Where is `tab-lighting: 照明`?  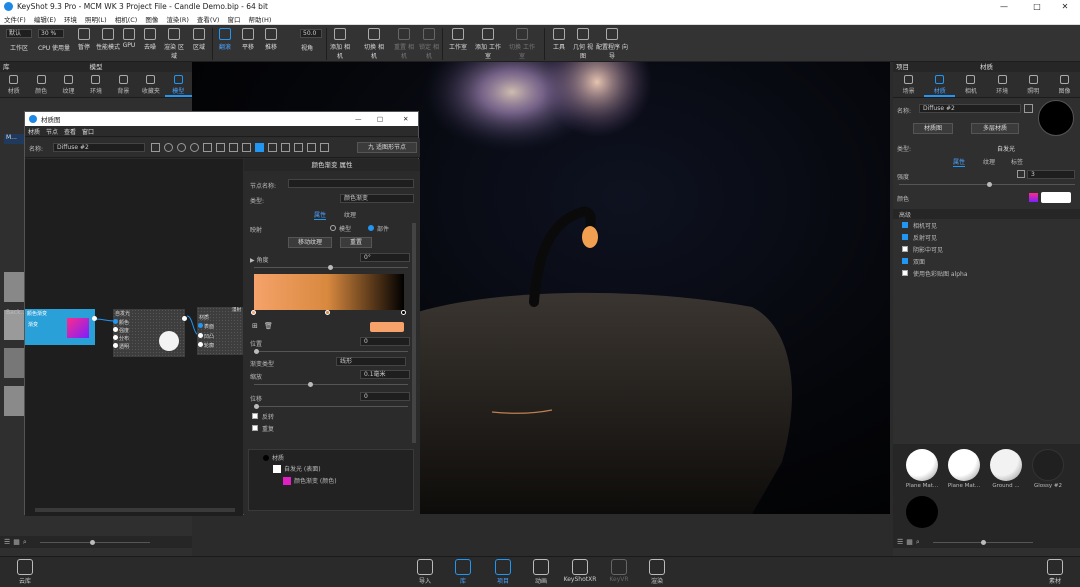 tab-lighting: 照明 is located at coordinates (1033, 84).